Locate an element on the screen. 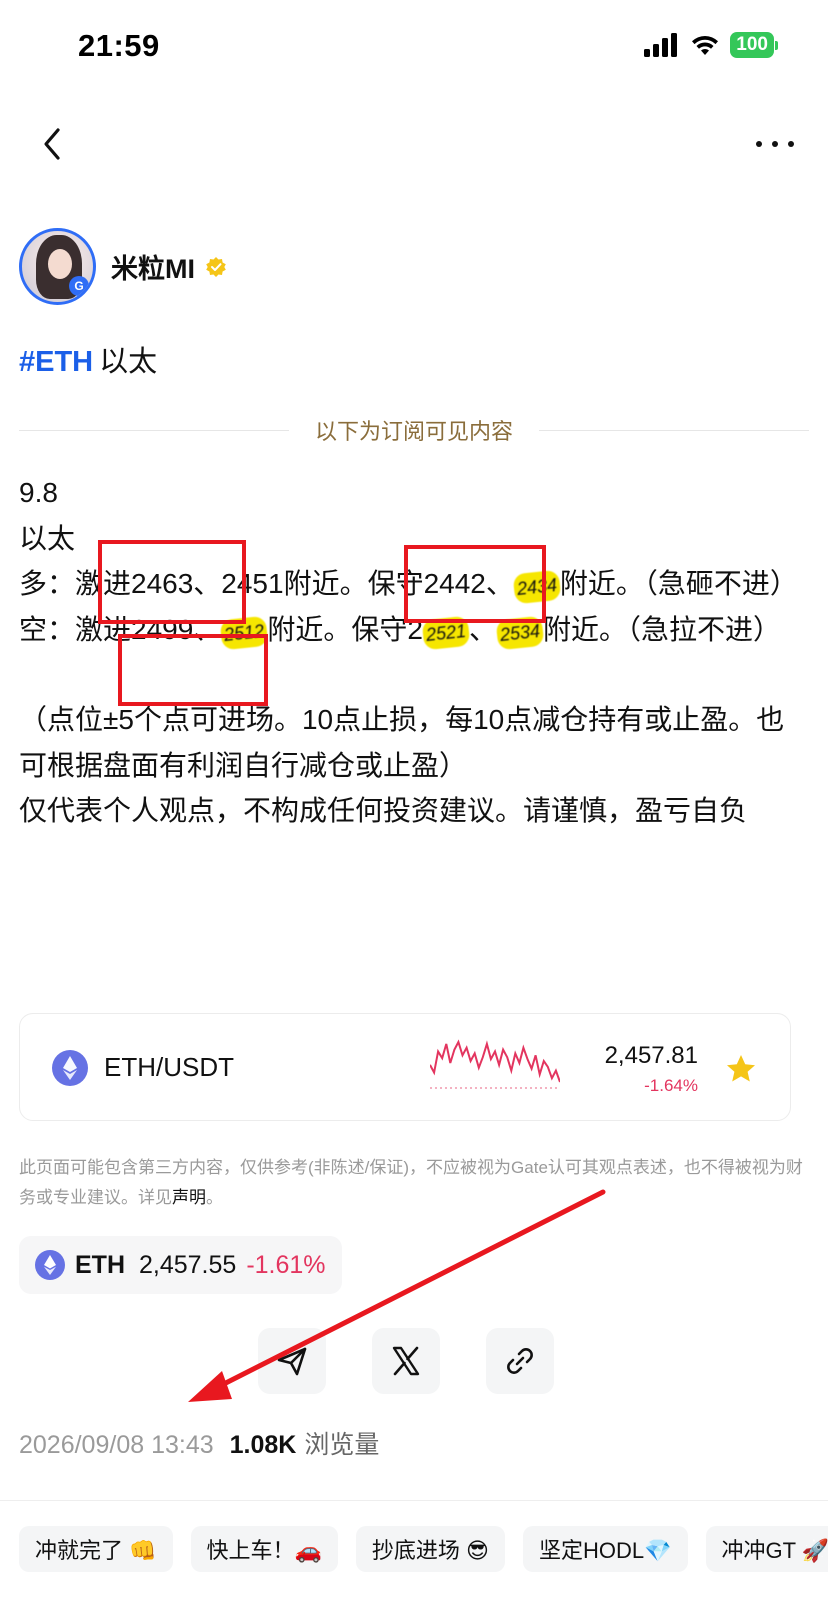 This screenshot has width=828, height=1603. copy-link-button is located at coordinates (520, 1361).